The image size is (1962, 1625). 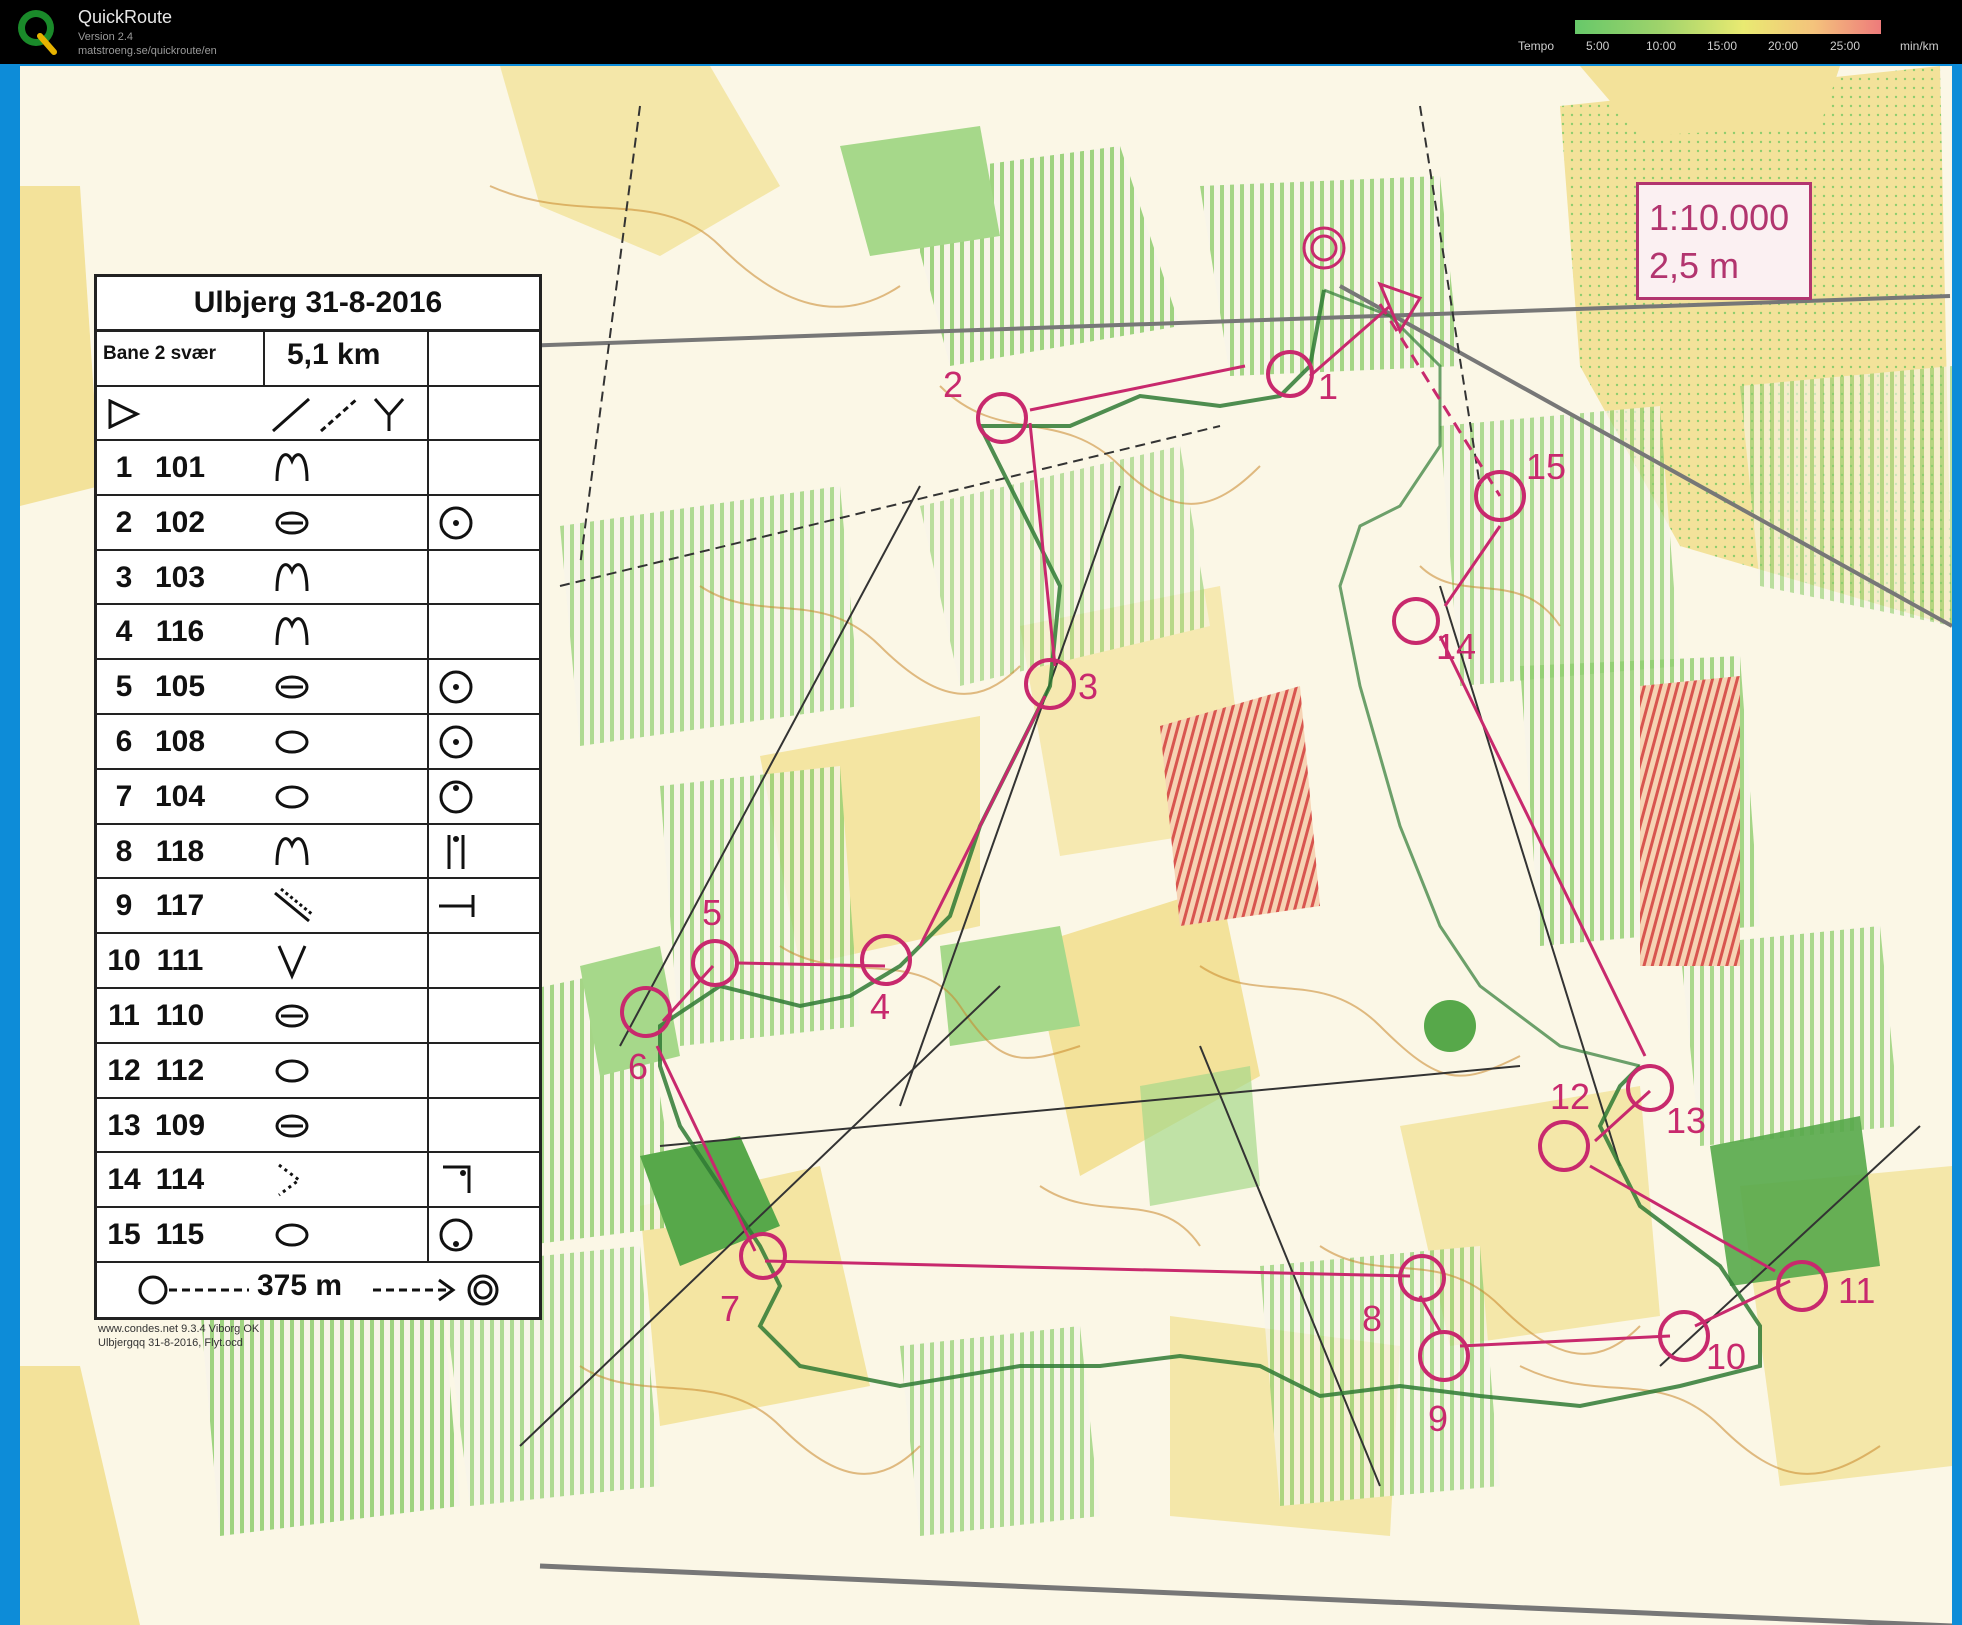 What do you see at coordinates (124, 467) in the screenshot?
I see `control-number: 1` at bounding box center [124, 467].